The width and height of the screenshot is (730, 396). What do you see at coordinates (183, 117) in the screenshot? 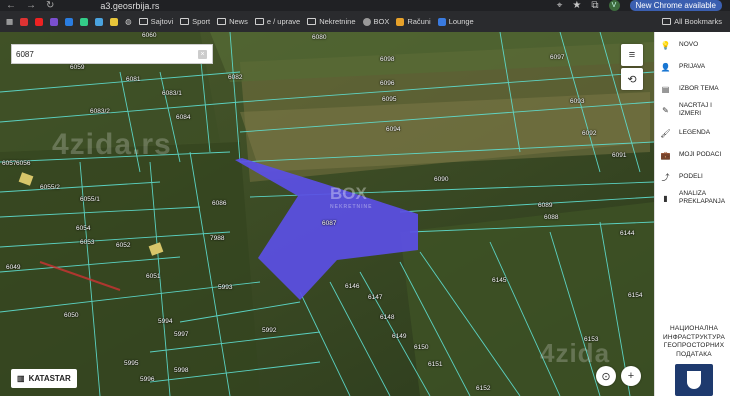
I see `parcel-label: 6084` at bounding box center [183, 117].